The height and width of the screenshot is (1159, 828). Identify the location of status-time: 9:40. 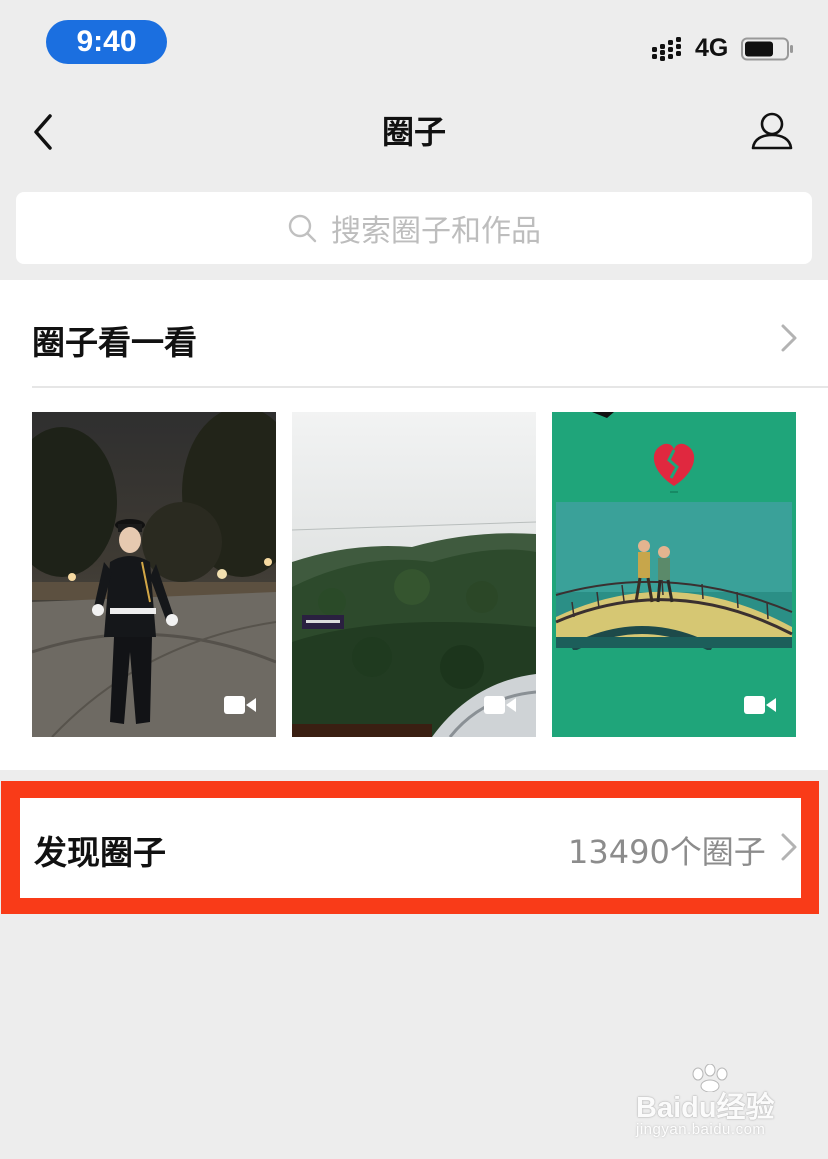
(106, 42).